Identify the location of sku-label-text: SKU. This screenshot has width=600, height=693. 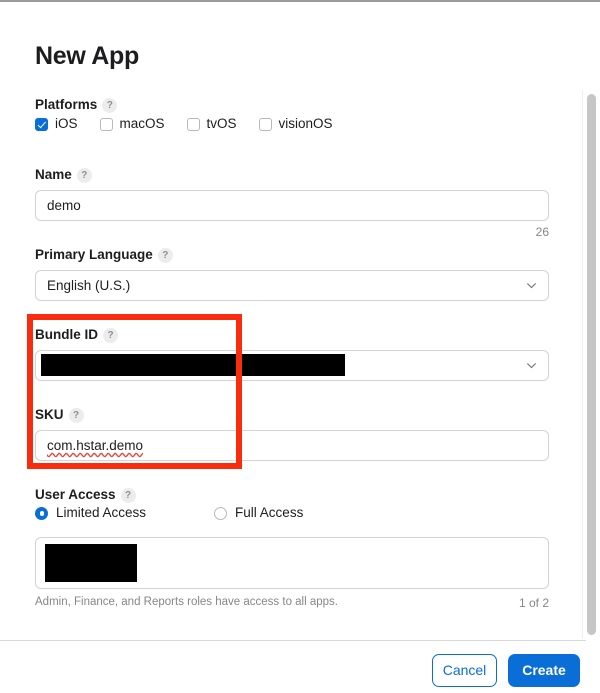
(49, 414).